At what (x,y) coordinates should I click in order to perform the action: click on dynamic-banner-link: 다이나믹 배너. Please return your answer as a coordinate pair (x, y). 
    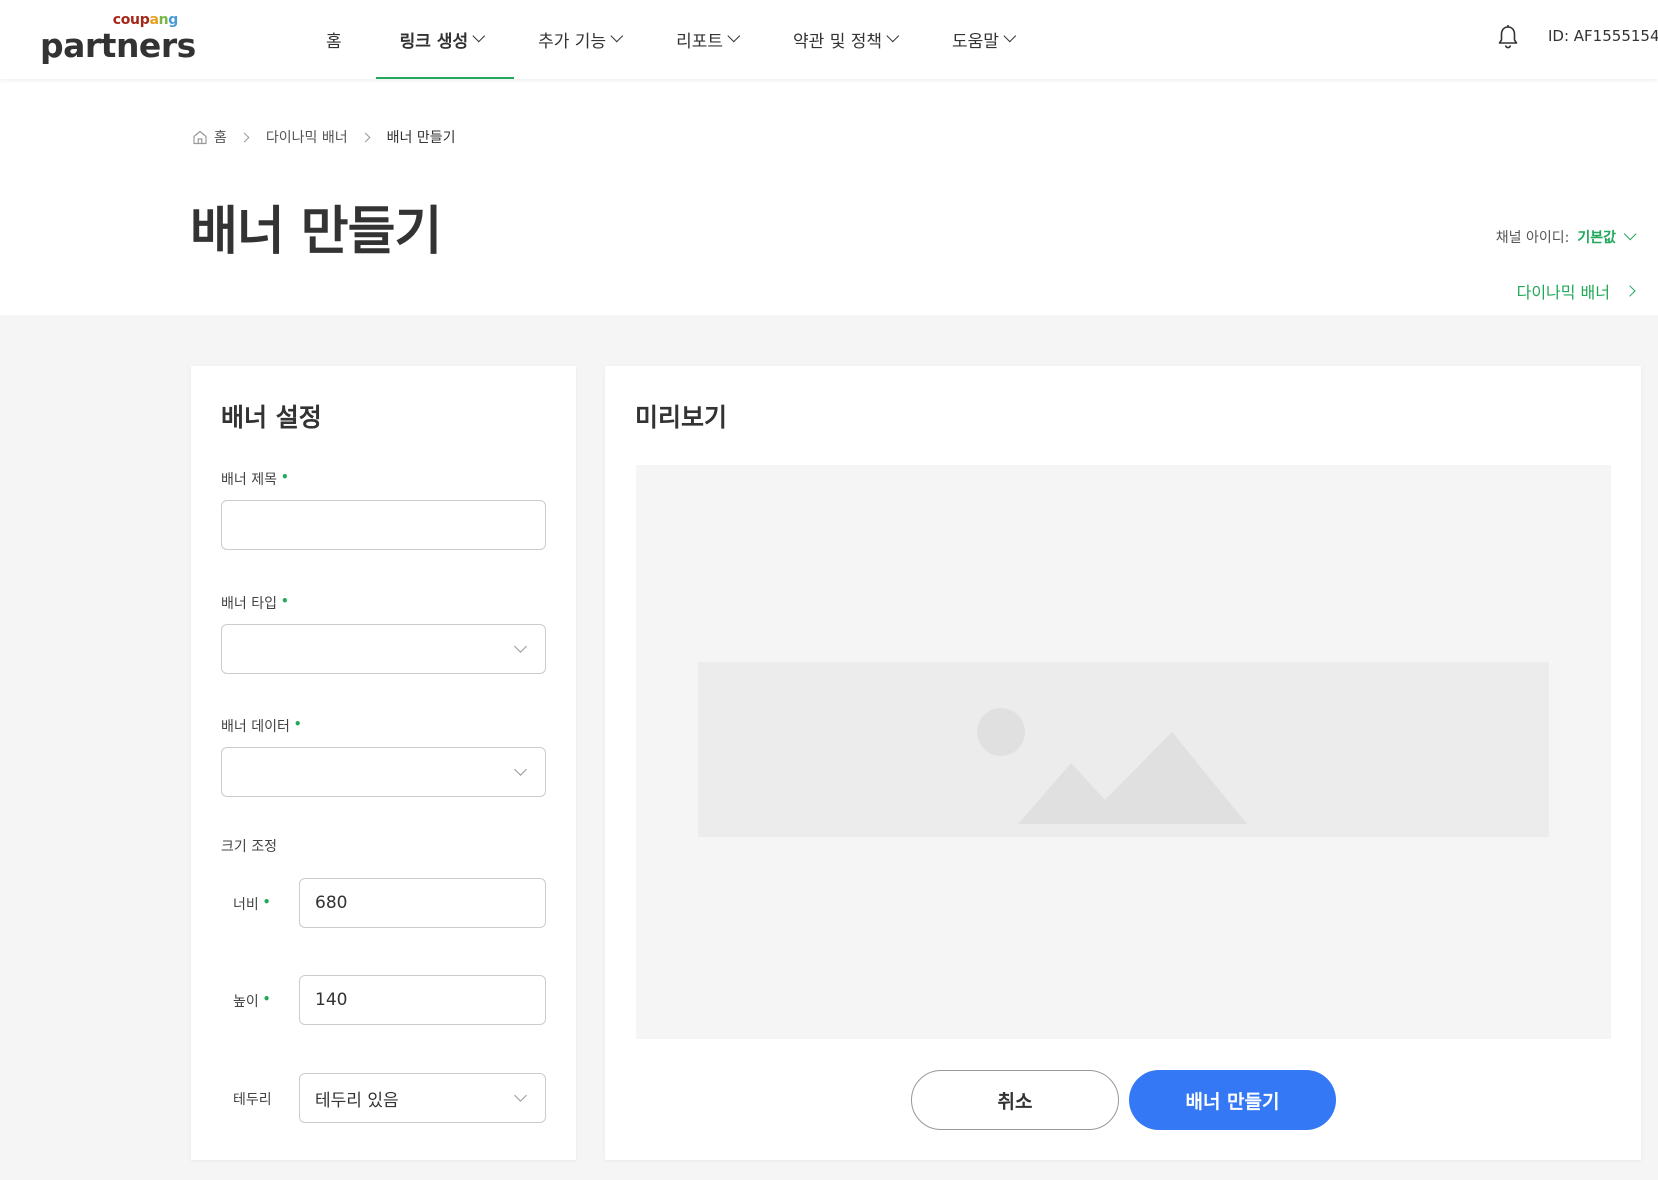
    Looking at the image, I should click on (1576, 291).